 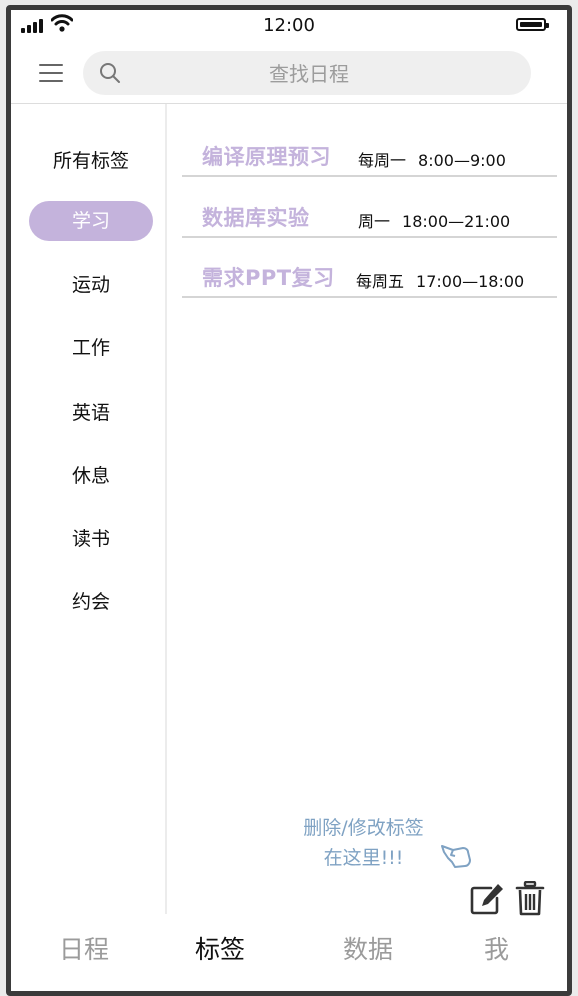 What do you see at coordinates (440, 281) in the screenshot?
I see `schedule-time: 每周五 17:00—18:00` at bounding box center [440, 281].